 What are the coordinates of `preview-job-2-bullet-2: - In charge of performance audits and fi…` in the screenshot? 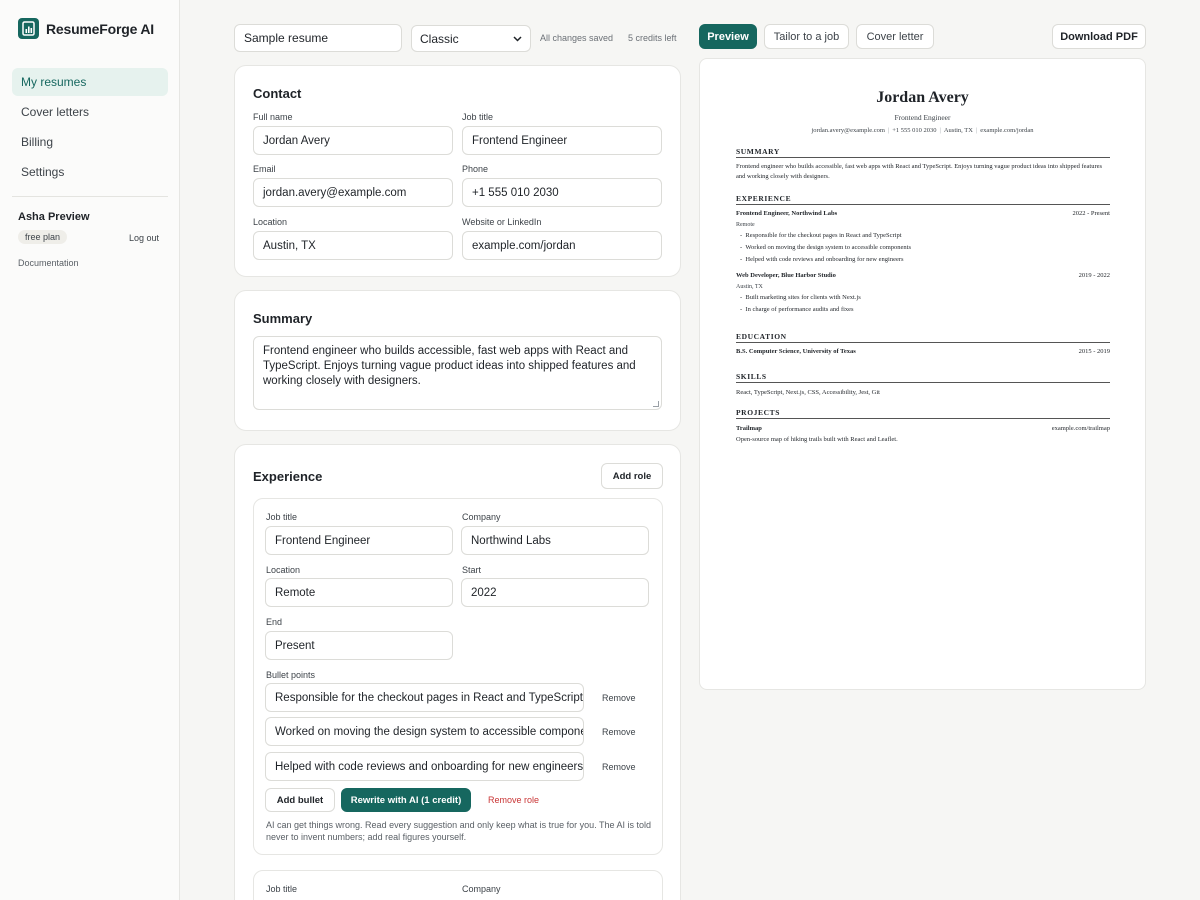 It's located at (797, 309).